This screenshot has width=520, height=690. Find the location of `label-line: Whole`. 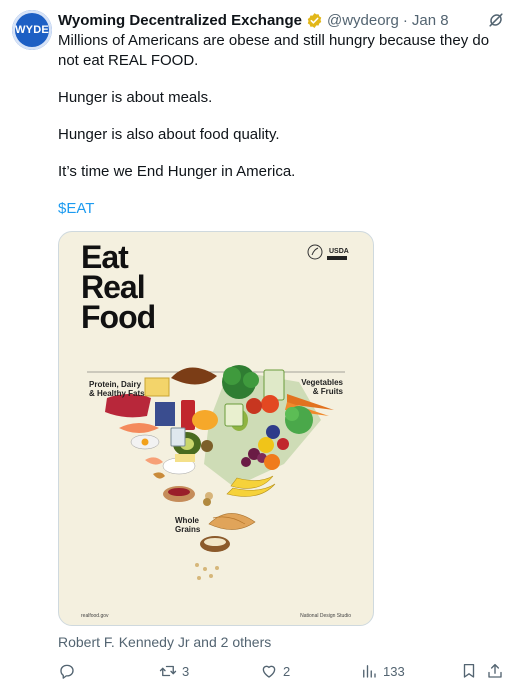

label-line: Whole is located at coordinates (187, 520).